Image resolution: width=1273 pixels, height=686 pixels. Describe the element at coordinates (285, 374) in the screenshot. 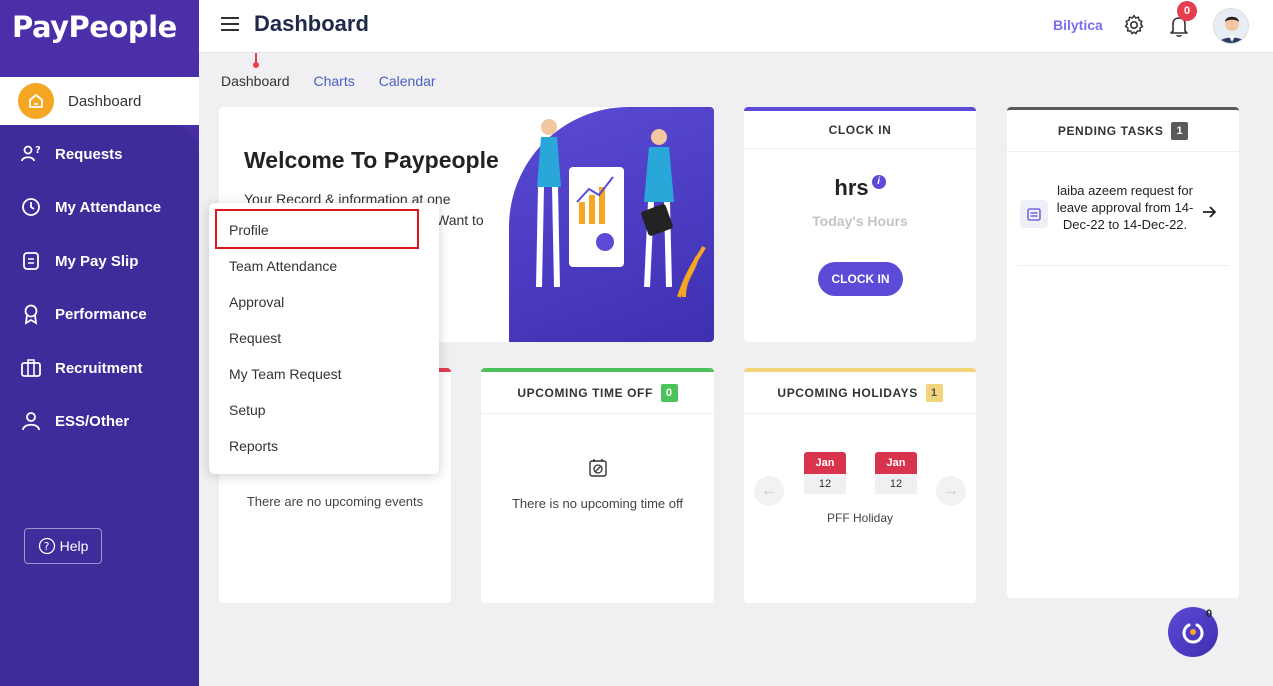

I see `menu-item-my-team-request: My Team Request` at that location.